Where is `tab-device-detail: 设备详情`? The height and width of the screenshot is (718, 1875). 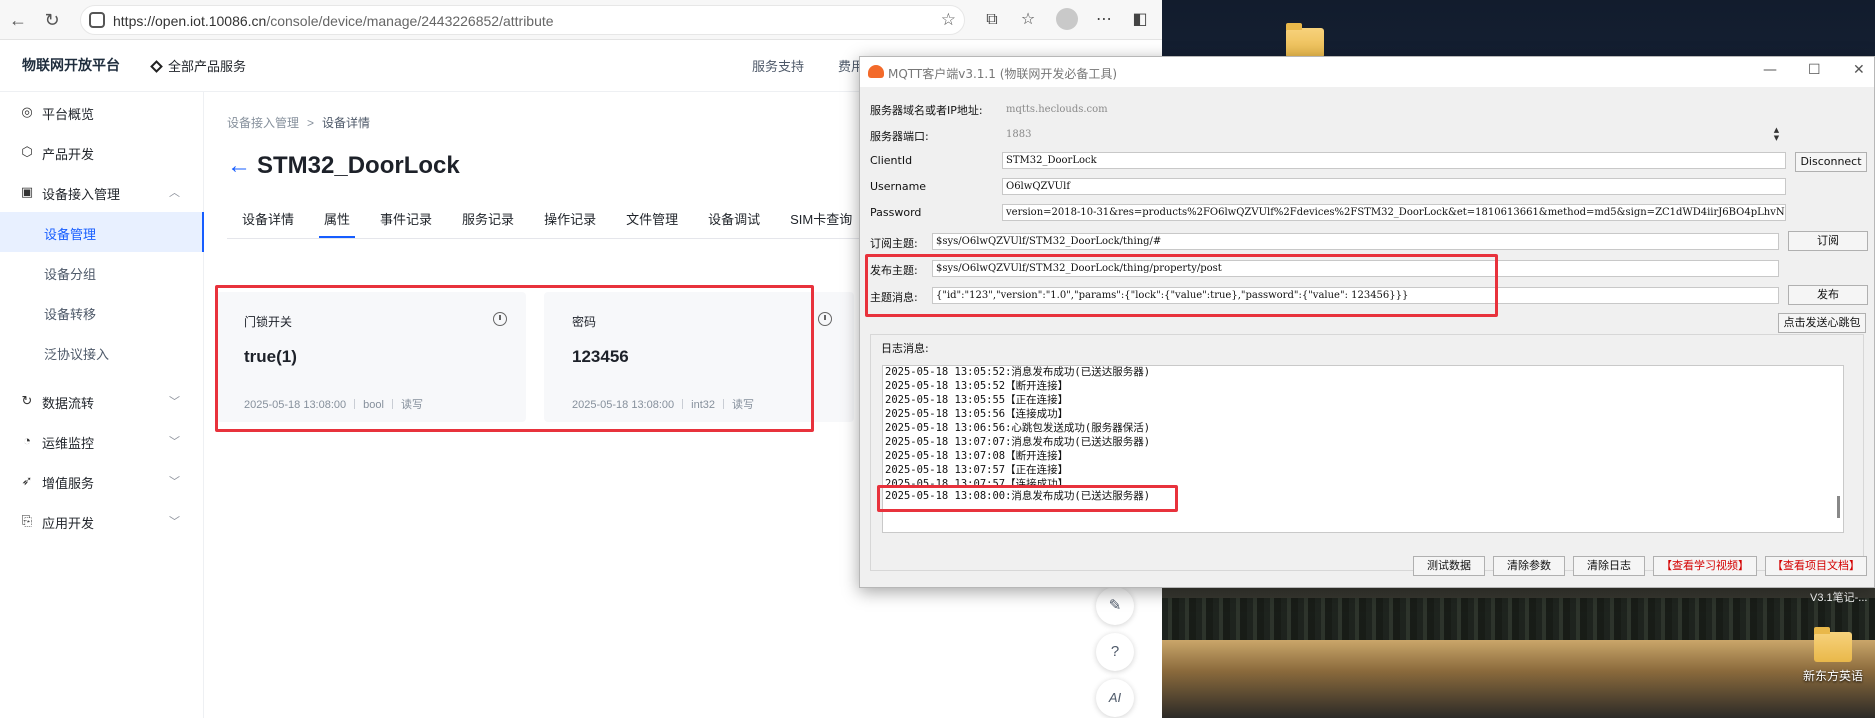
tab-device-detail: 设备详情 is located at coordinates (268, 220).